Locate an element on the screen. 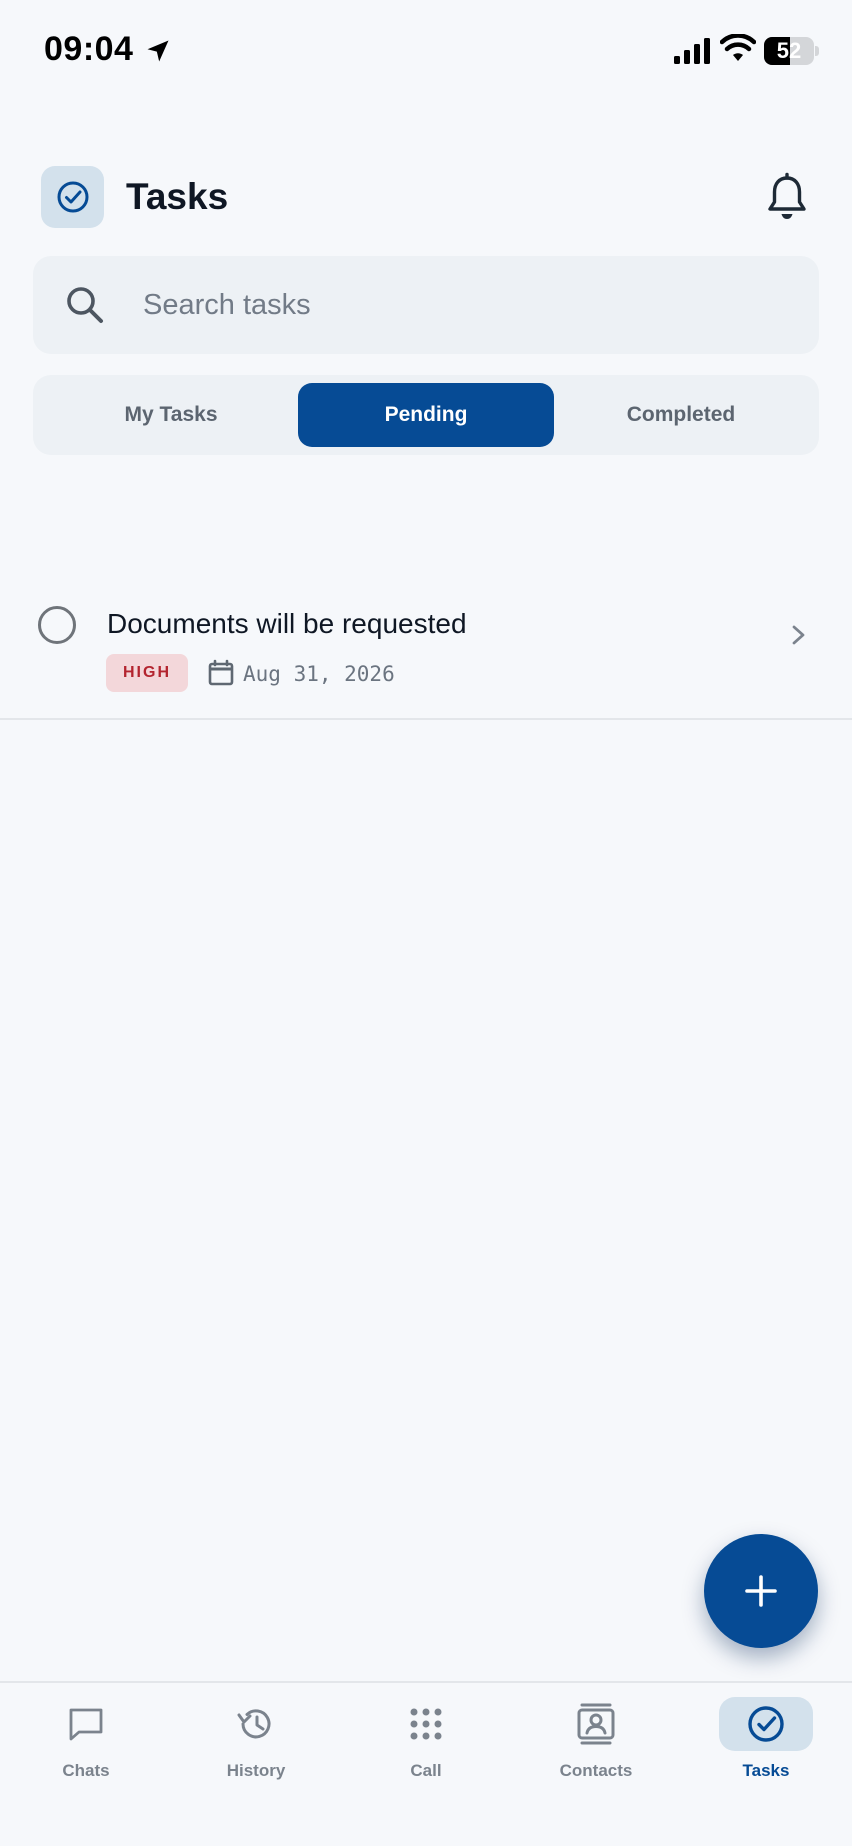 This screenshot has height=1846, width=852. contacts-icon is located at coordinates (596, 1724).